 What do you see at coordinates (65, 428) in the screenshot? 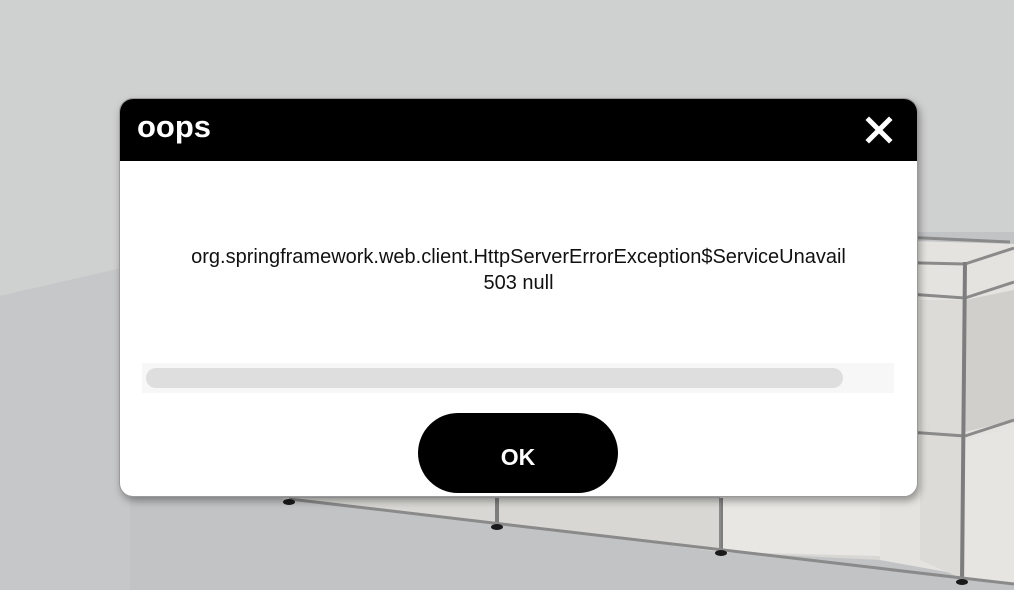
I see `floor-shade` at bounding box center [65, 428].